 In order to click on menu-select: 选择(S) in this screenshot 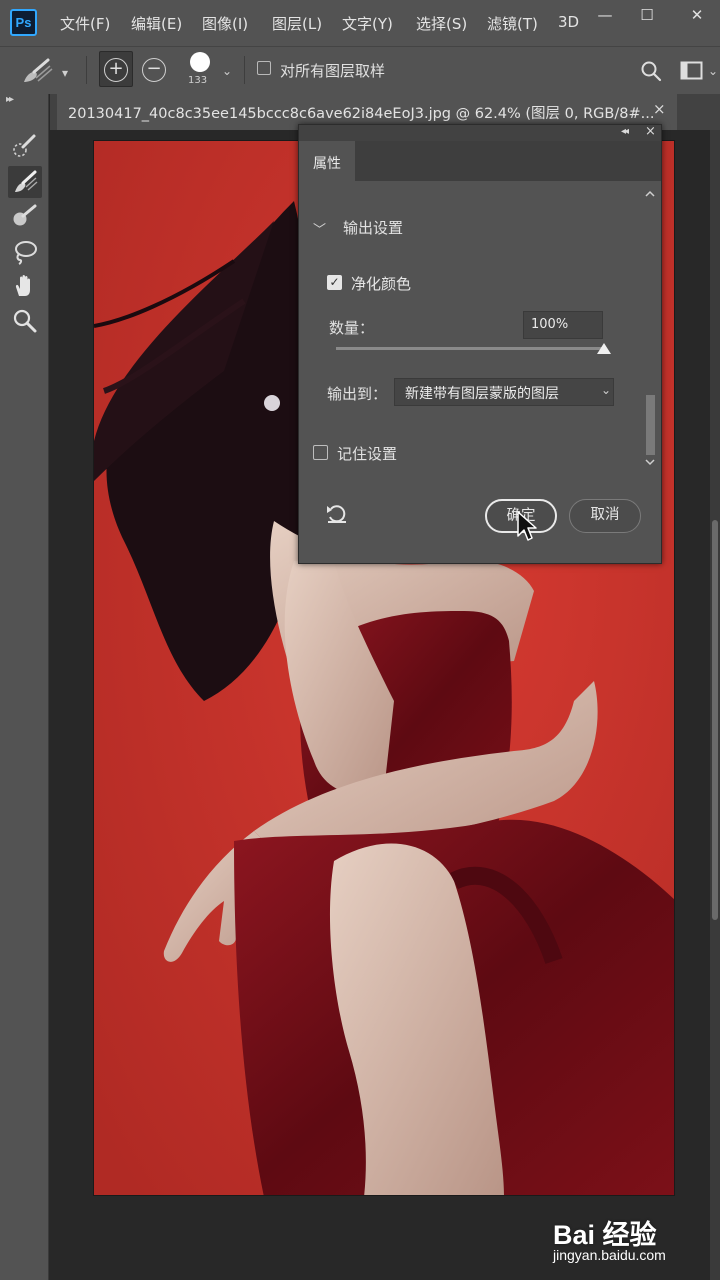, I will do `click(441, 23)`.